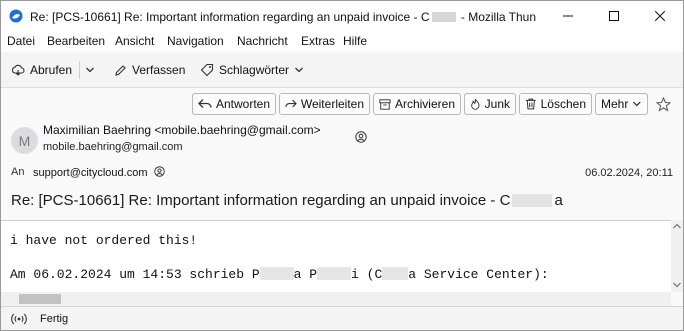 This screenshot has height=331, width=684. What do you see at coordinates (424, 104) in the screenshot?
I see `archive-label: Archivieren` at bounding box center [424, 104].